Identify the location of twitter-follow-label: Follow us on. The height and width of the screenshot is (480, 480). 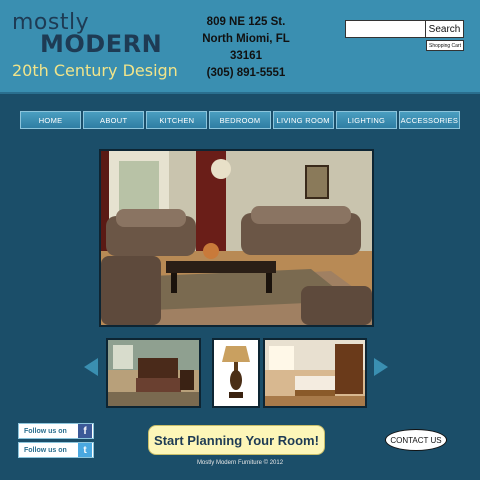
(45, 450).